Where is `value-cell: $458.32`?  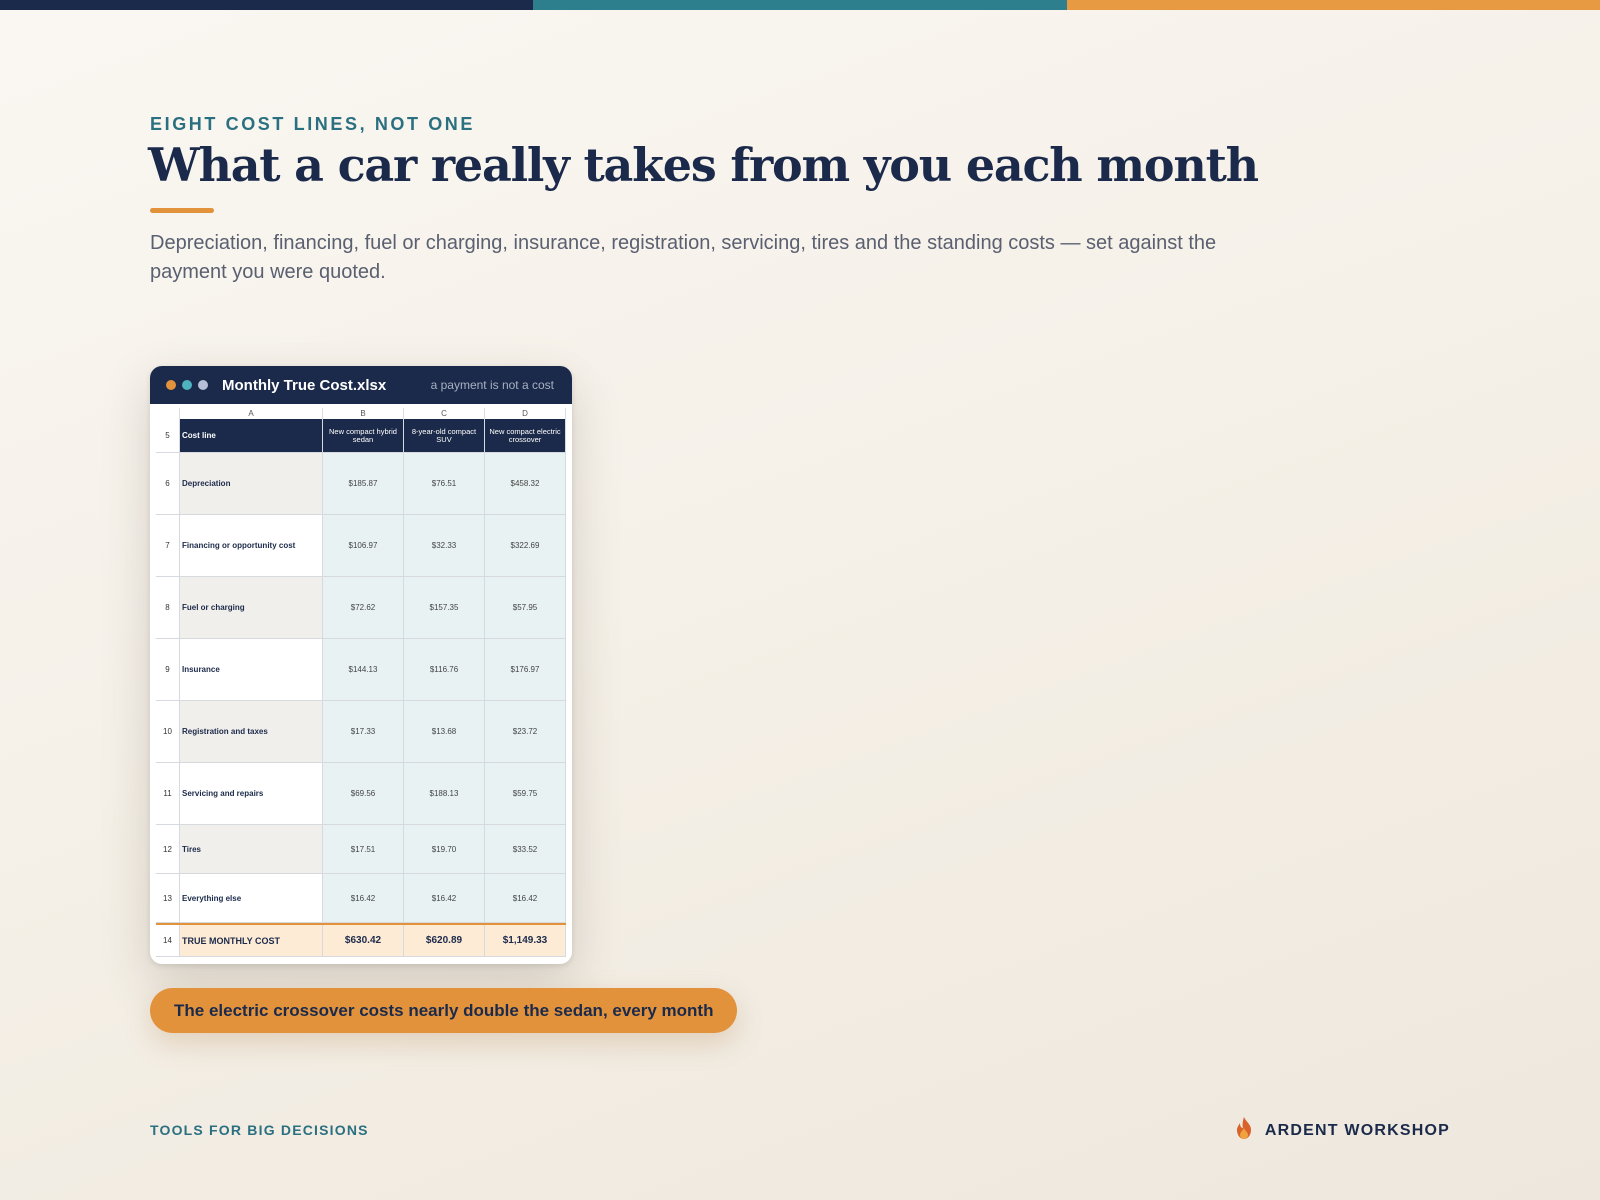 value-cell: $458.32 is located at coordinates (525, 483).